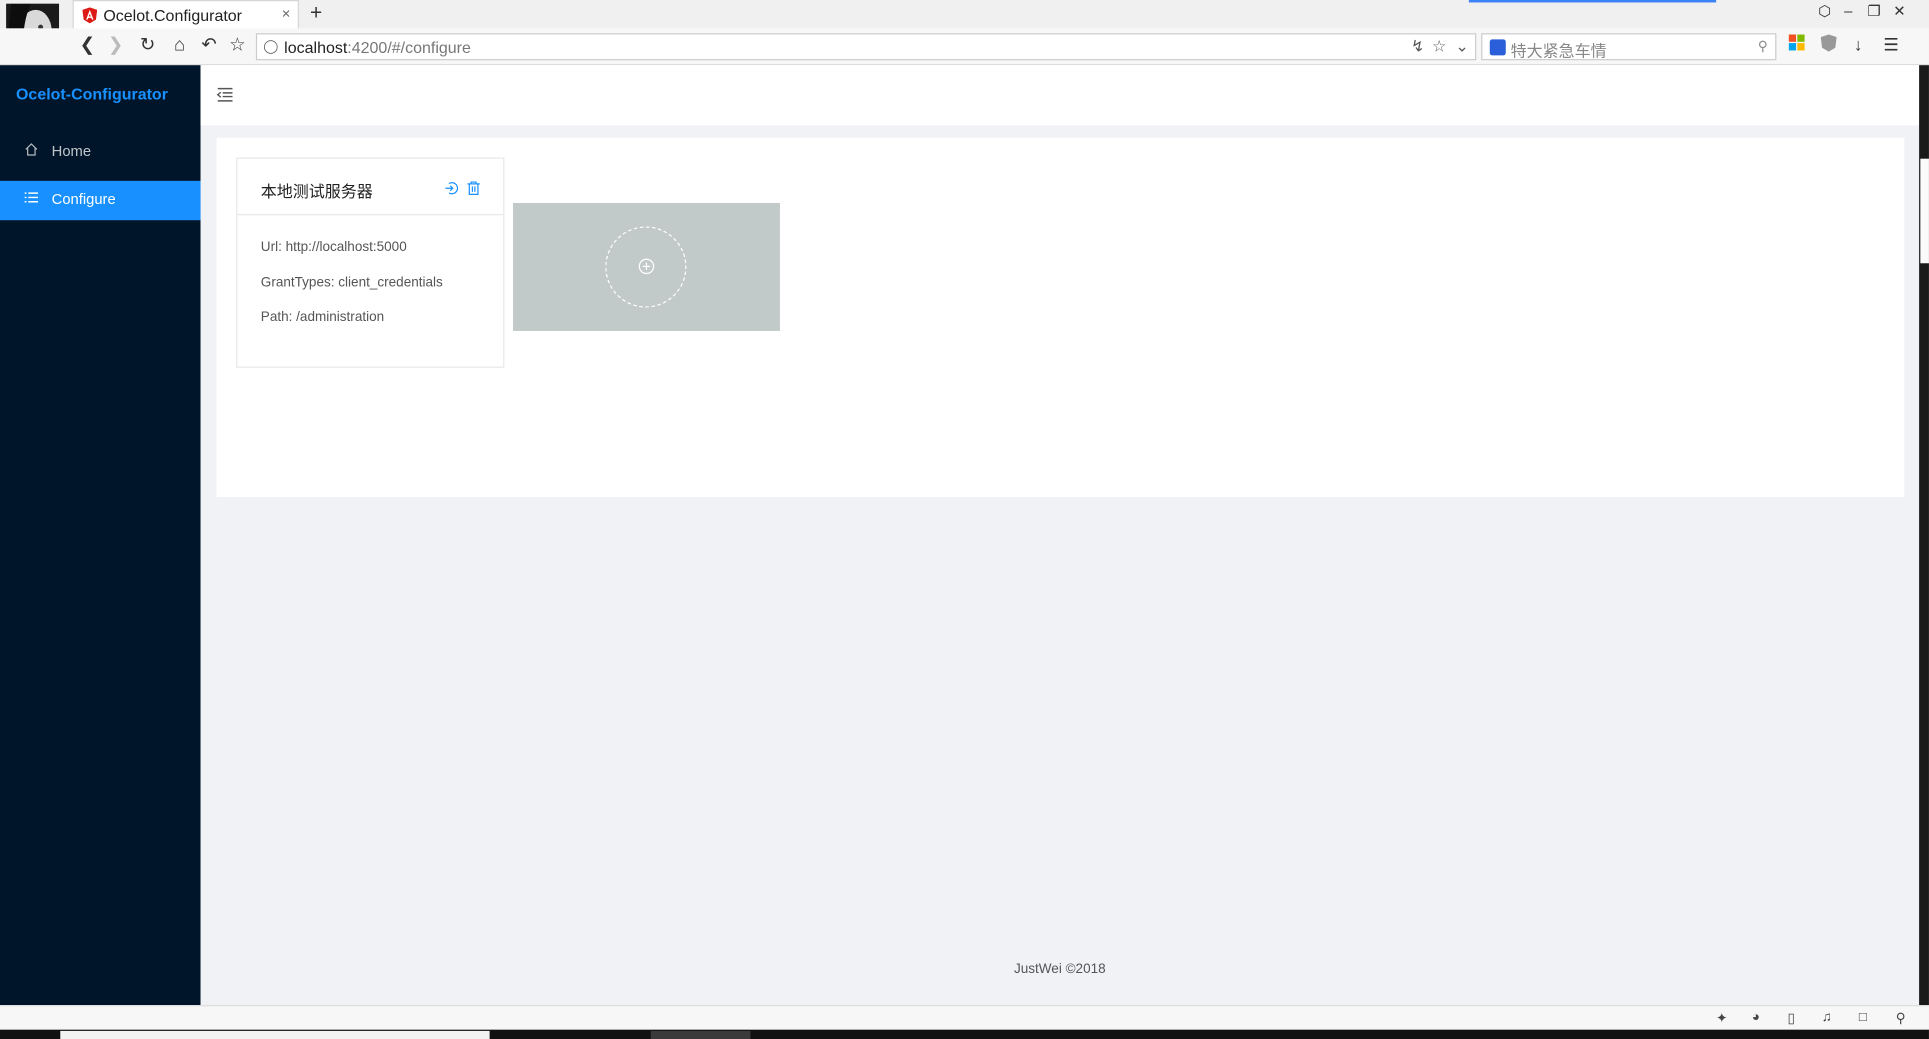 This screenshot has width=1929, height=1039. What do you see at coordinates (271, 47) in the screenshot?
I see `shield-icon: ◯` at bounding box center [271, 47].